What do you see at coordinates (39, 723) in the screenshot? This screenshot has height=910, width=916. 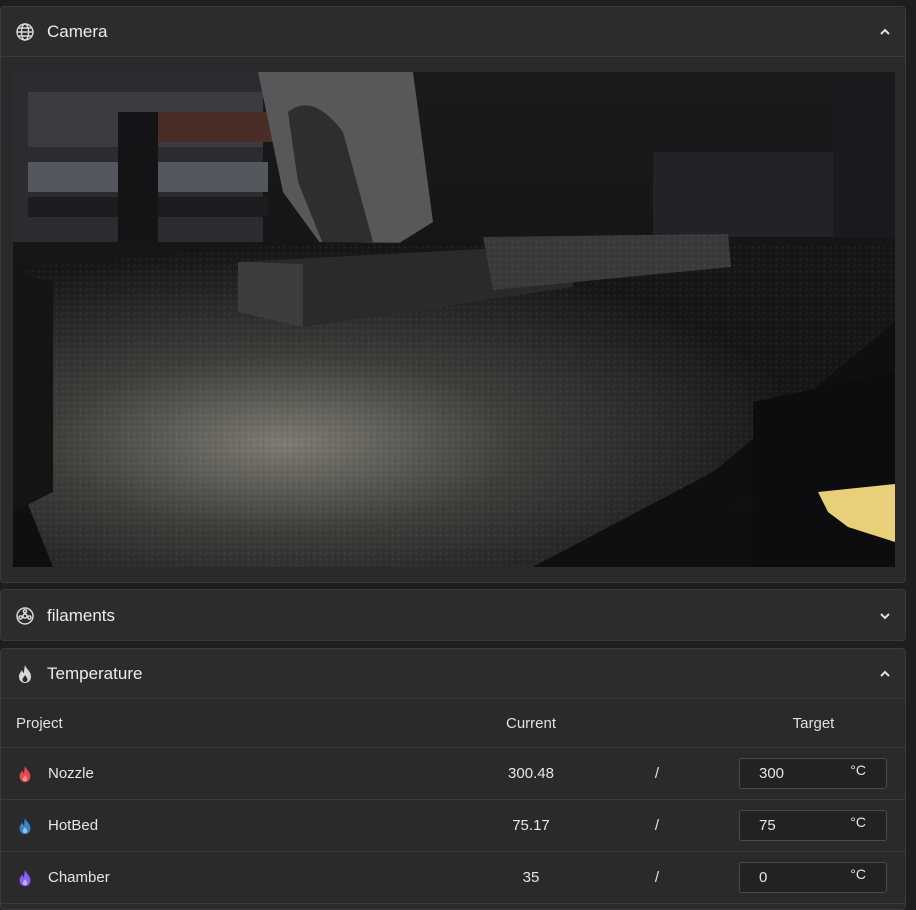 I see `header-project: Project` at bounding box center [39, 723].